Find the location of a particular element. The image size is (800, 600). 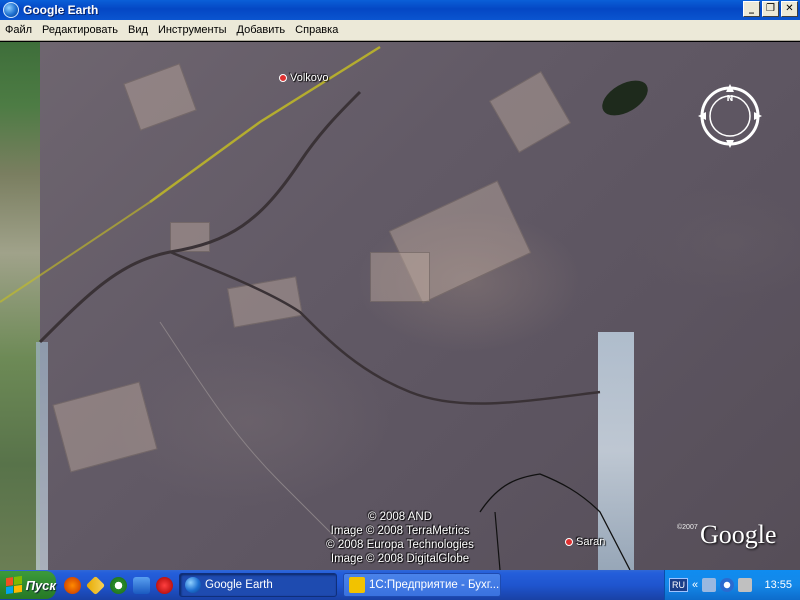

menu-tools: Инструменты is located at coordinates (192, 30).